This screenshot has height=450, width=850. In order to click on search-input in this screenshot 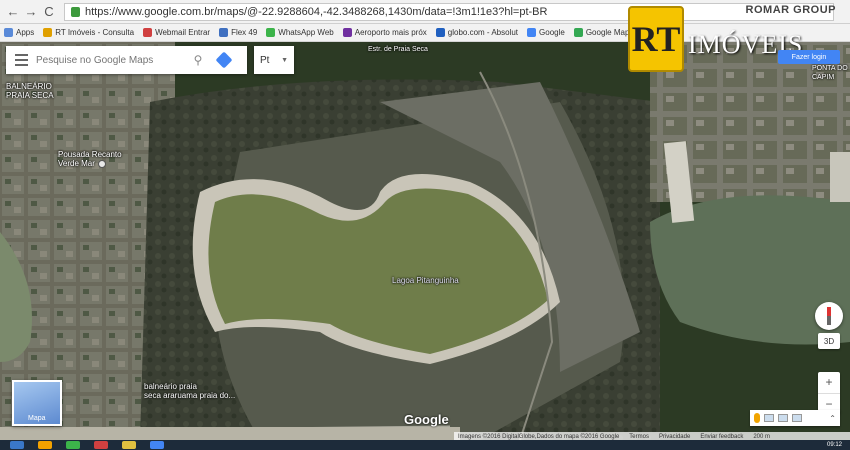, I will do `click(111, 60)`.